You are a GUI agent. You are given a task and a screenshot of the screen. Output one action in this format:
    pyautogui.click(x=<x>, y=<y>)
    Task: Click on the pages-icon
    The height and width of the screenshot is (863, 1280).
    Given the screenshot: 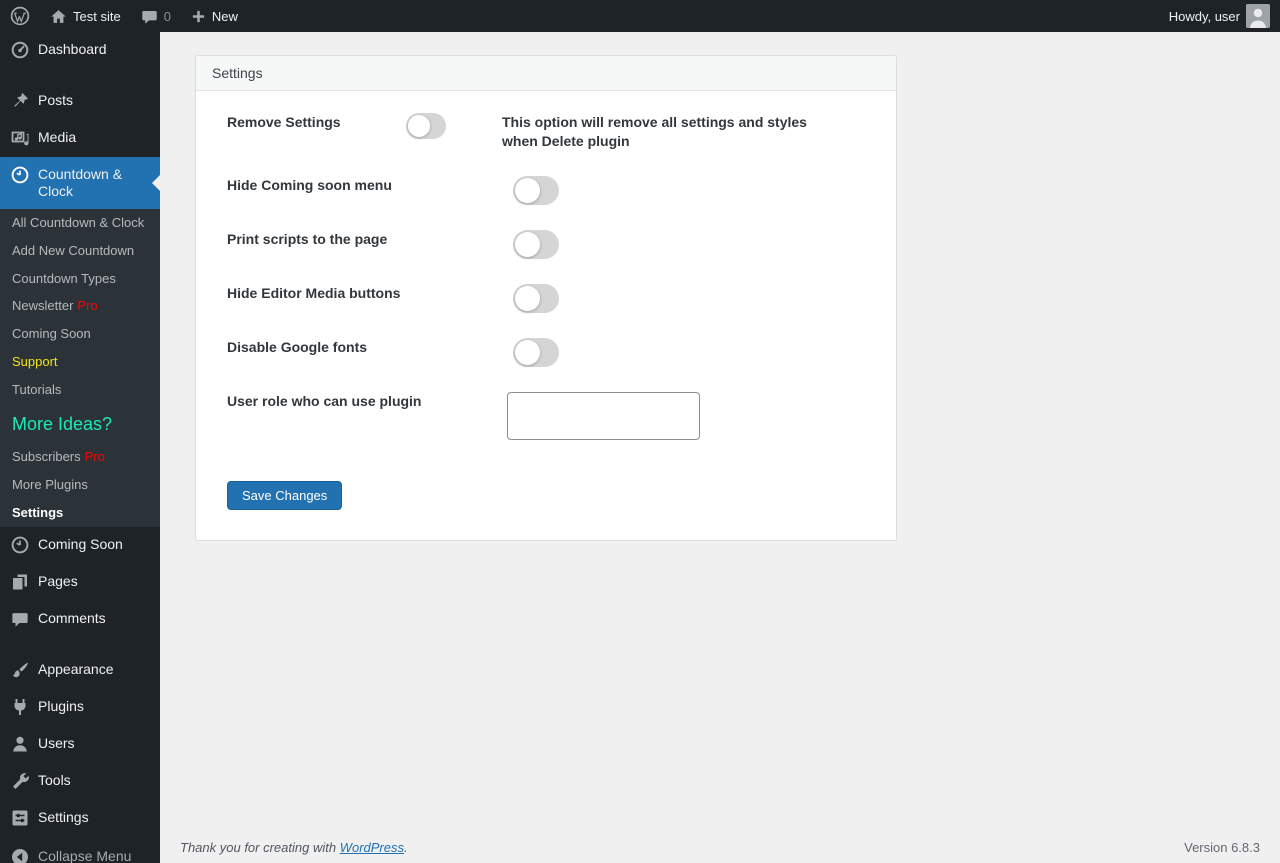 What is the action you would take?
    pyautogui.click(x=20, y=582)
    